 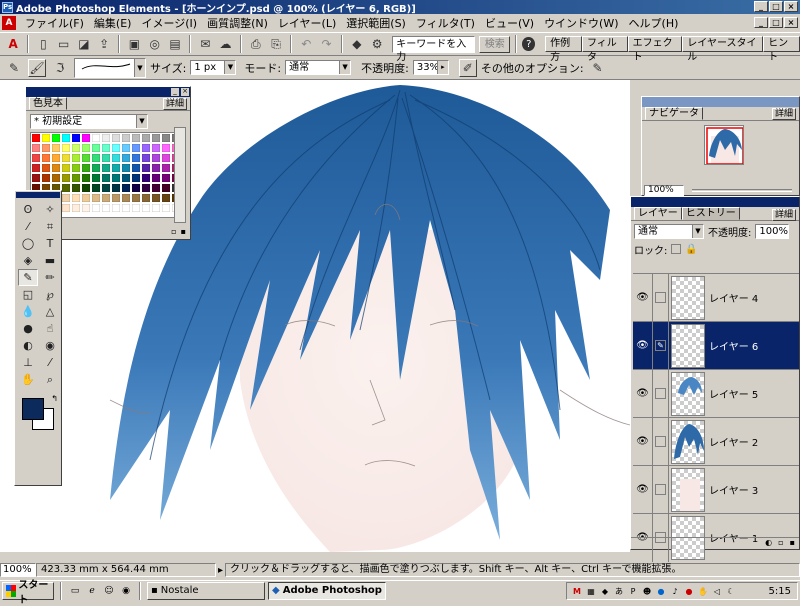 What do you see at coordinates (89, 121) in the screenshot?
I see `swatch-preset-select: * 初期設定 ▼` at bounding box center [89, 121].